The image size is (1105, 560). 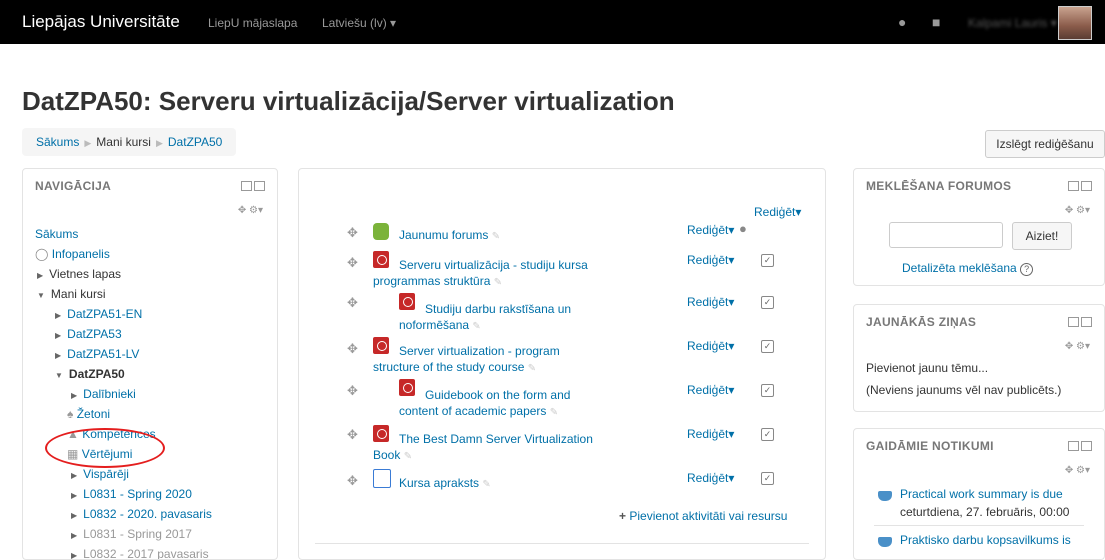 I want to click on notifications-icon: ●, so click(x=902, y=22).